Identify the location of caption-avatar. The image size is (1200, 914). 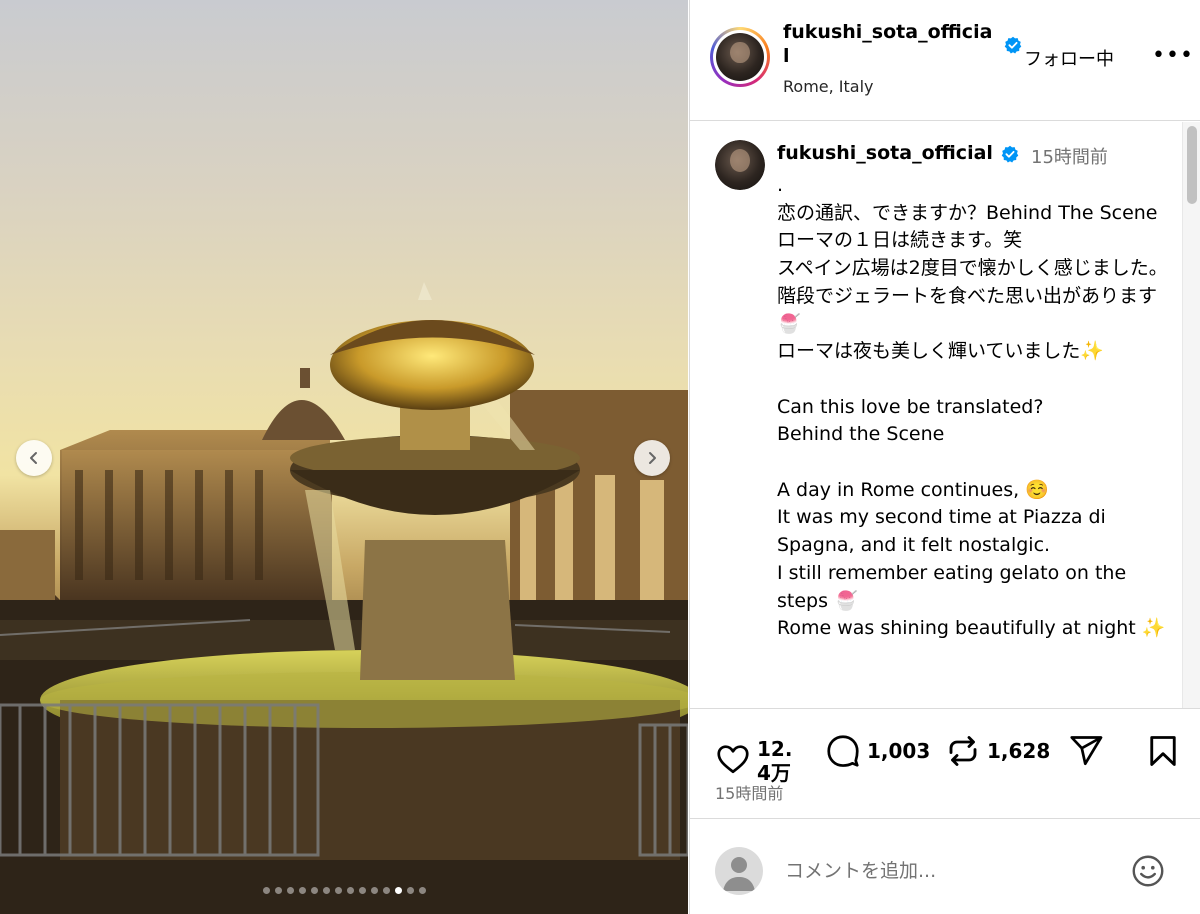
(740, 165).